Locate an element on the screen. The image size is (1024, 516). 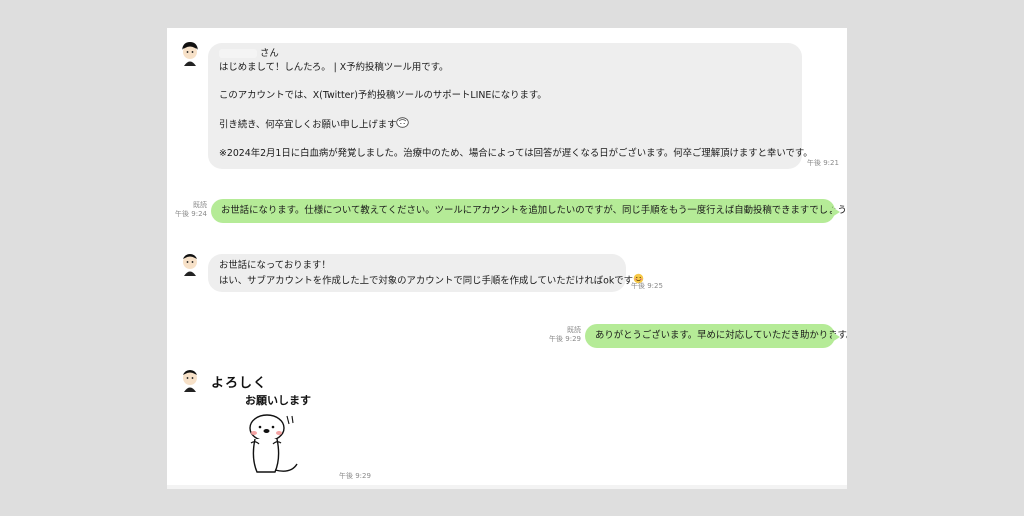
read-status: 既読 午後 9:24 is located at coordinates (191, 209).